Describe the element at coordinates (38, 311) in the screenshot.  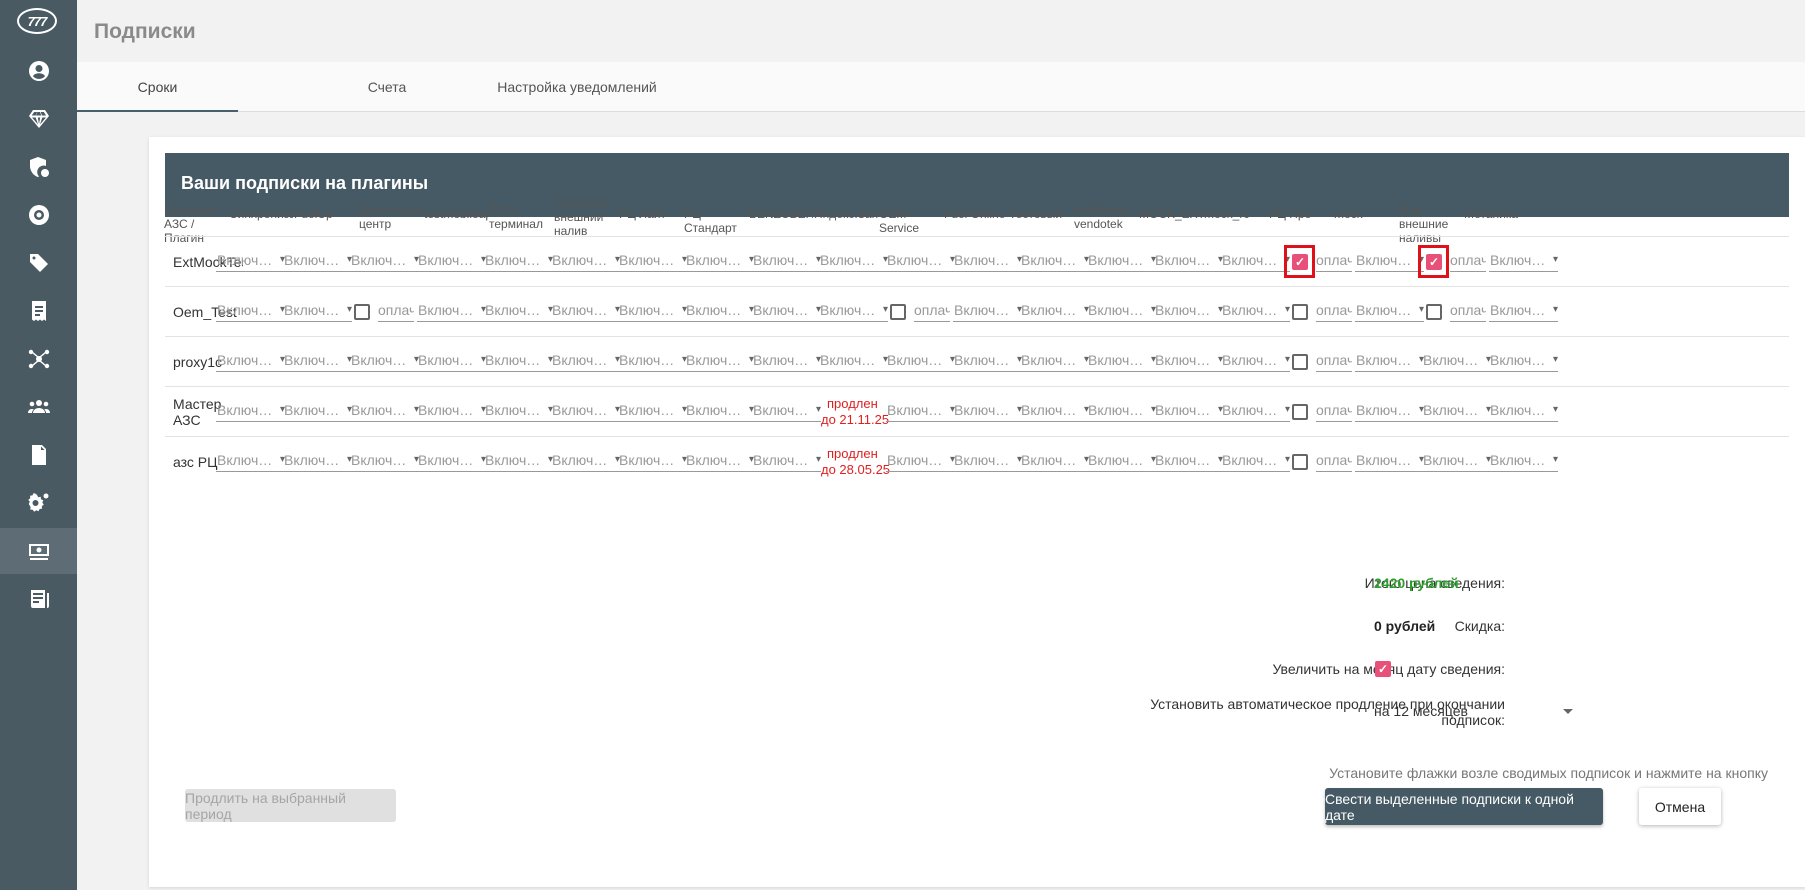
I see `receipt-icon` at that location.